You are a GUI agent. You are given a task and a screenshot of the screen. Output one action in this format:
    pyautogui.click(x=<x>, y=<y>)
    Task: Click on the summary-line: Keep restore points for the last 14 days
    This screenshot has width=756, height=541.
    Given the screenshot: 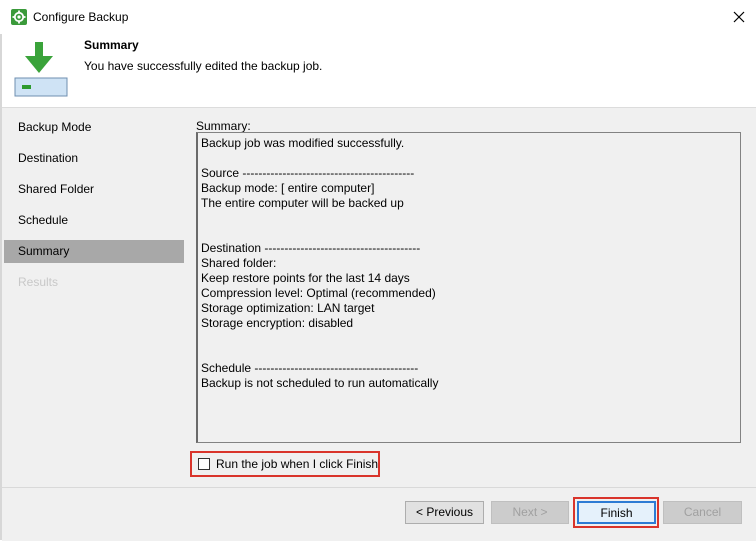 What is the action you would take?
    pyautogui.click(x=305, y=278)
    